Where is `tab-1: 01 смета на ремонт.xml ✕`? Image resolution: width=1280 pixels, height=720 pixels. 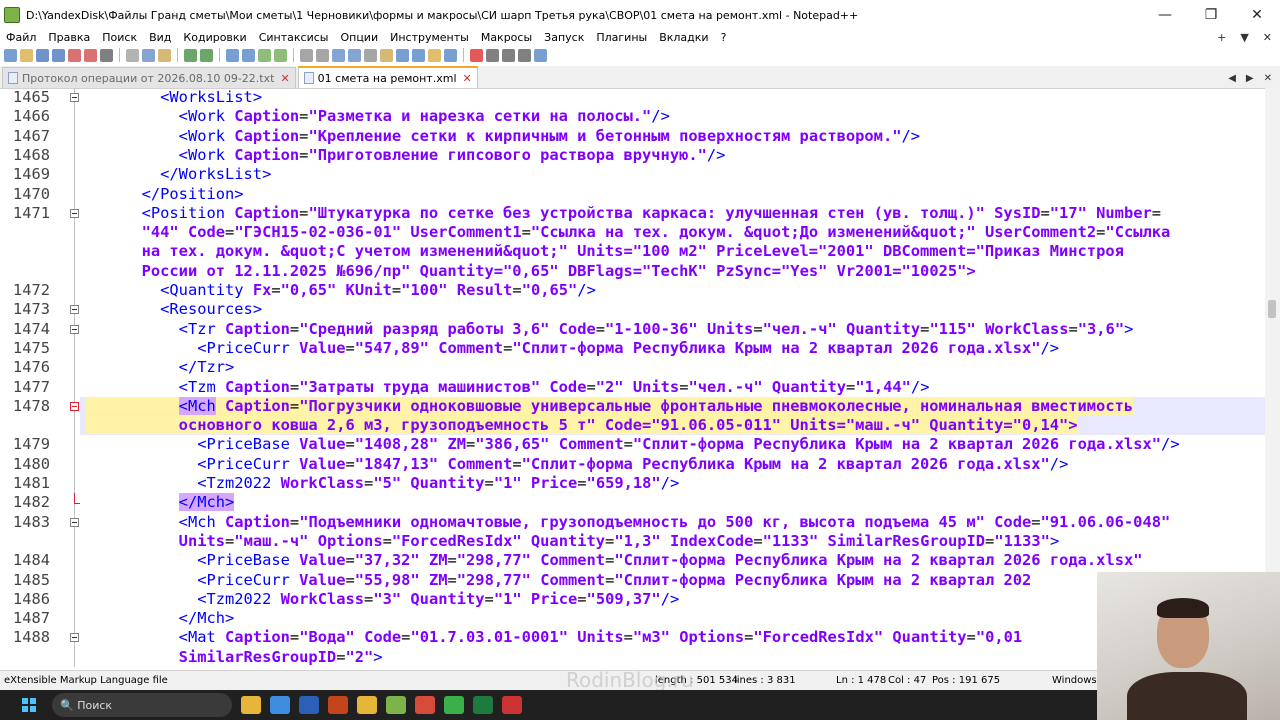 tab-1: 01 смета на ремонт.xml ✕ is located at coordinates (387, 77).